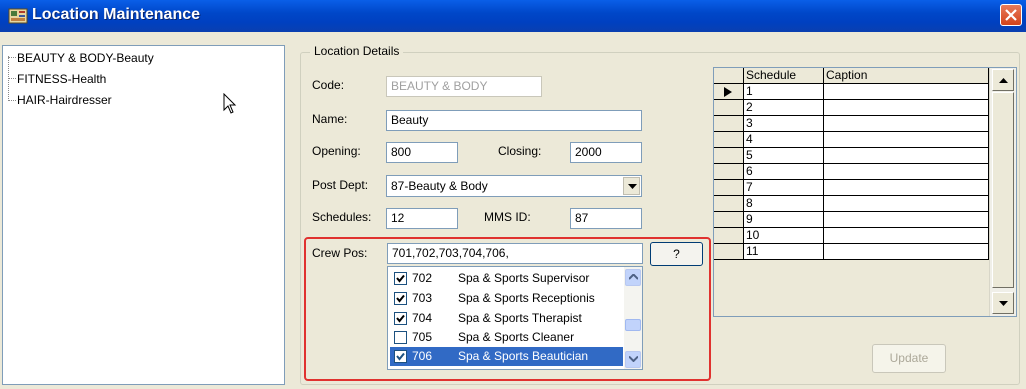 This screenshot has height=389, width=1026. Describe the element at coordinates (340, 185) in the screenshot. I see `post-dept-label: Post Dept:` at that location.